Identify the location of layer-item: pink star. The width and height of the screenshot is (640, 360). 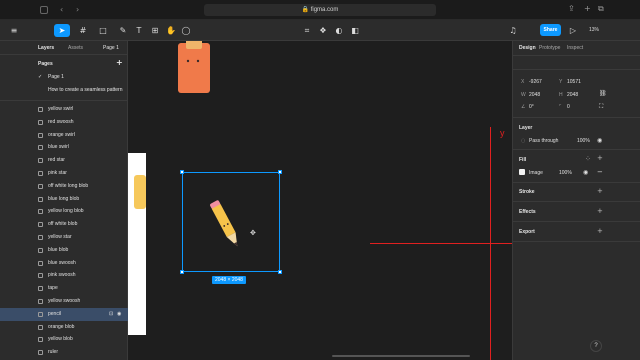
(64, 173).